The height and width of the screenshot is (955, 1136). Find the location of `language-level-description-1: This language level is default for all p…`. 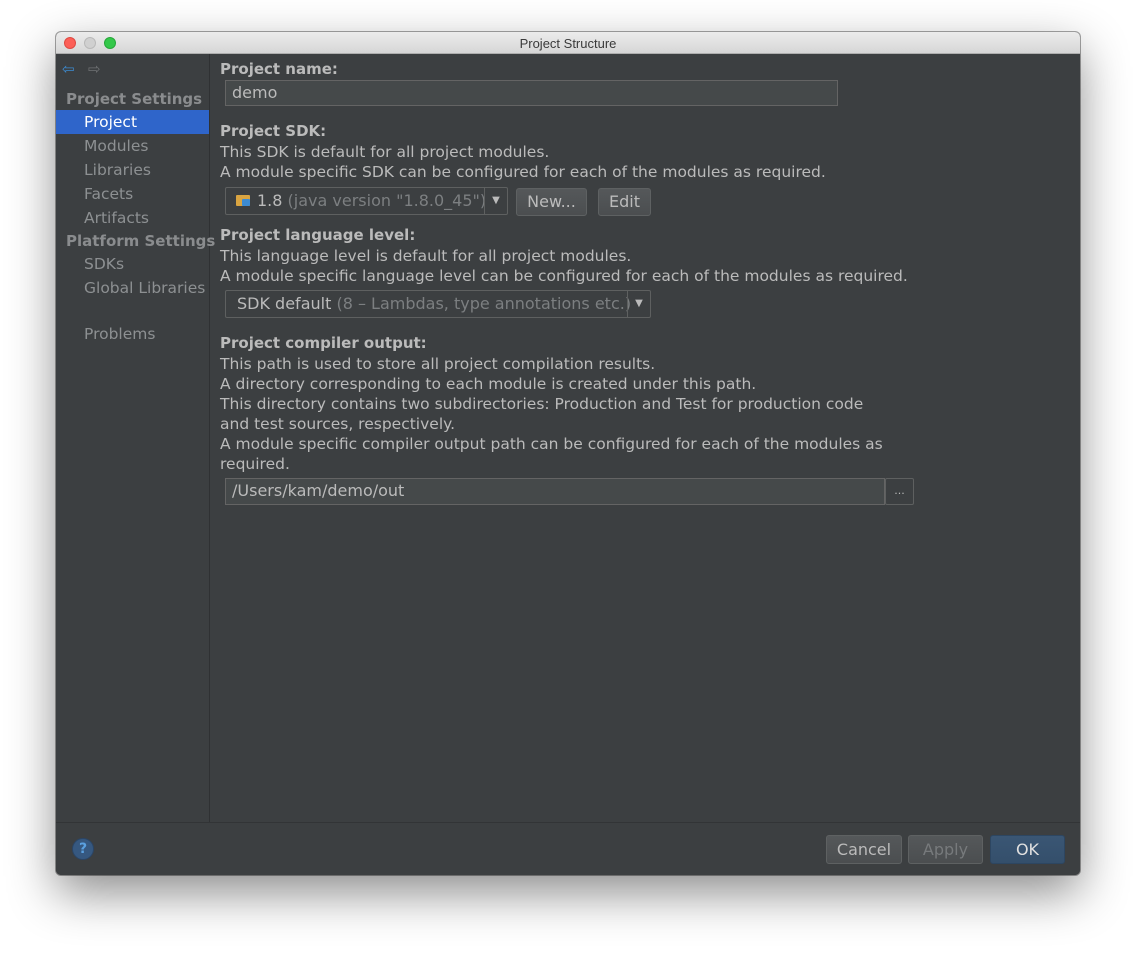

language-level-description-1: This language level is default for all p… is located at coordinates (426, 256).